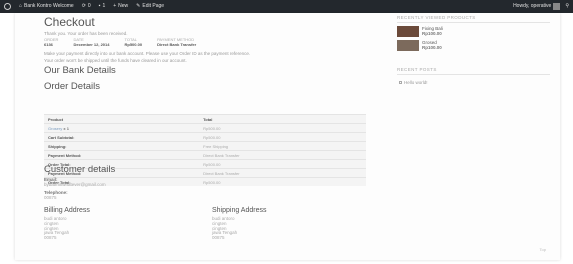 This screenshot has height=264, width=573. I want to click on row-label: Cart Subtotal:, so click(122, 137).